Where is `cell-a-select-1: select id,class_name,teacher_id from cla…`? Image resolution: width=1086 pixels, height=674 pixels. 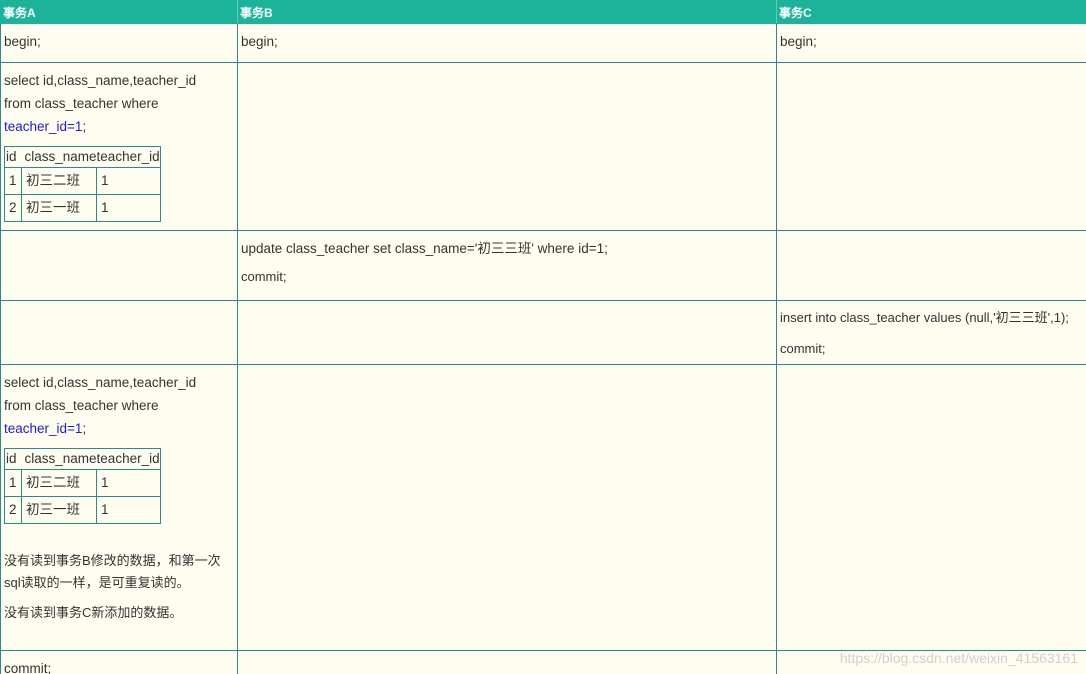
cell-a-select-1: select id,class_name,teacher_id from cla… is located at coordinates (119, 146).